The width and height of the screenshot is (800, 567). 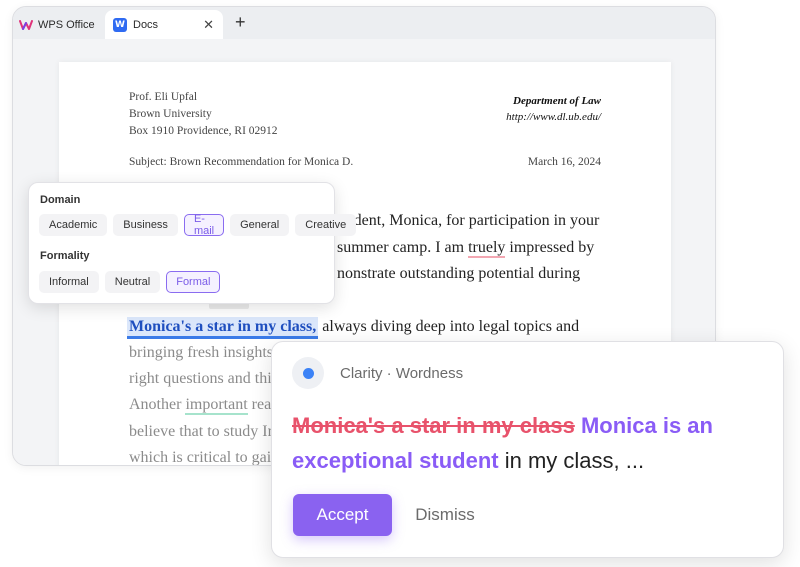 I want to click on body-text: always diving deep into legal topics and, so click(x=449, y=326).